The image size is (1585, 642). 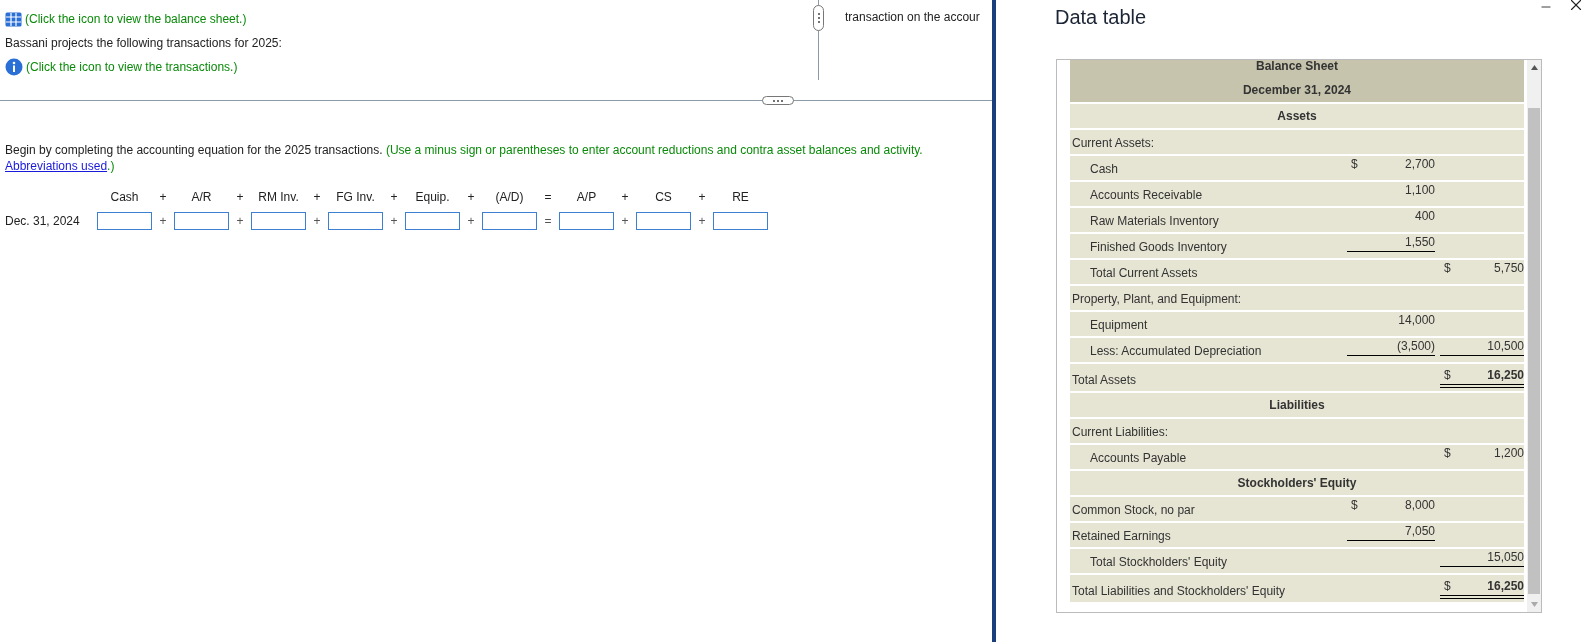 What do you see at coordinates (912, 17) in the screenshot?
I see `side-text: transaction on the accour` at bounding box center [912, 17].